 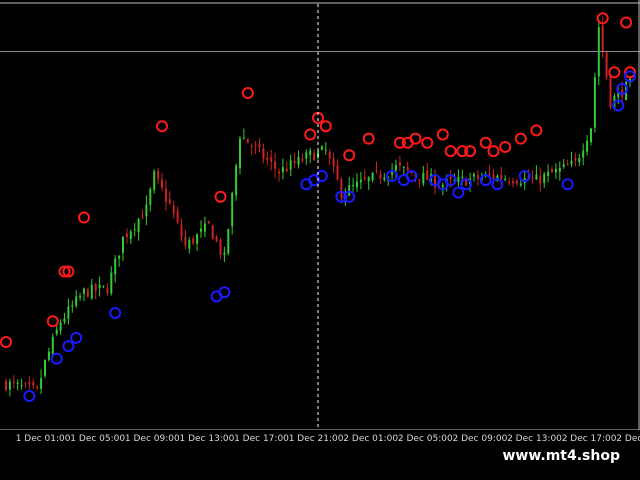 I want to click on time-tick-label: 2 Dec 05:00, so click(x=425, y=439).